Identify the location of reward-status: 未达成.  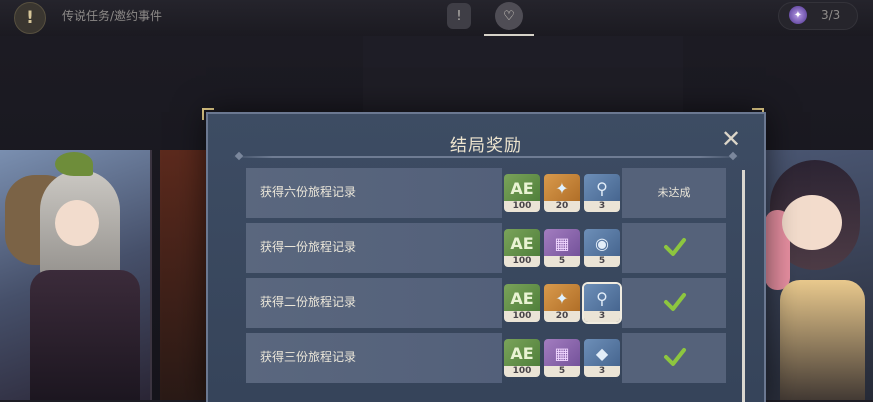
(674, 193).